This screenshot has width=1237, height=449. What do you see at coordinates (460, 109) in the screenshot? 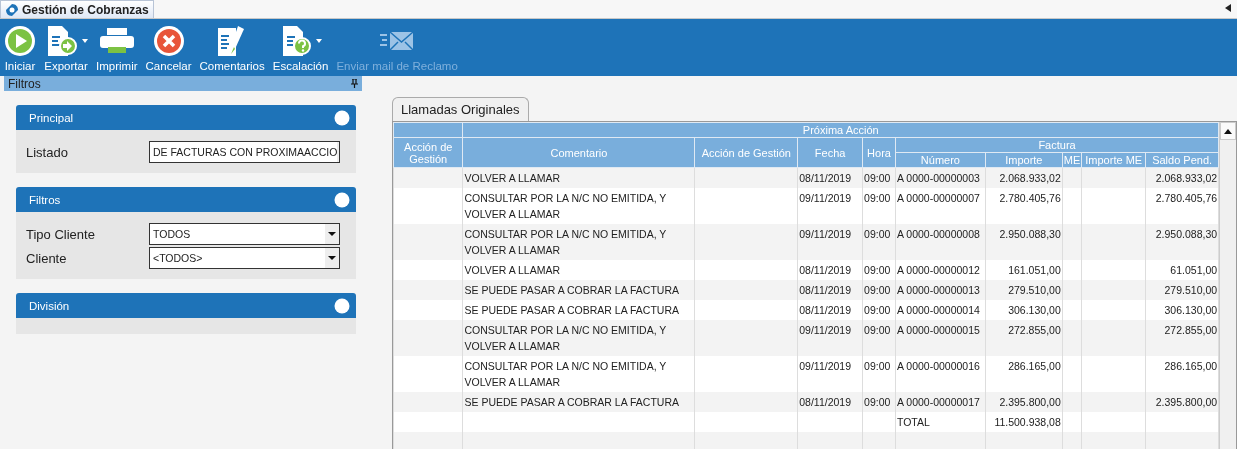
I see `tab: Llamadas Originales` at bounding box center [460, 109].